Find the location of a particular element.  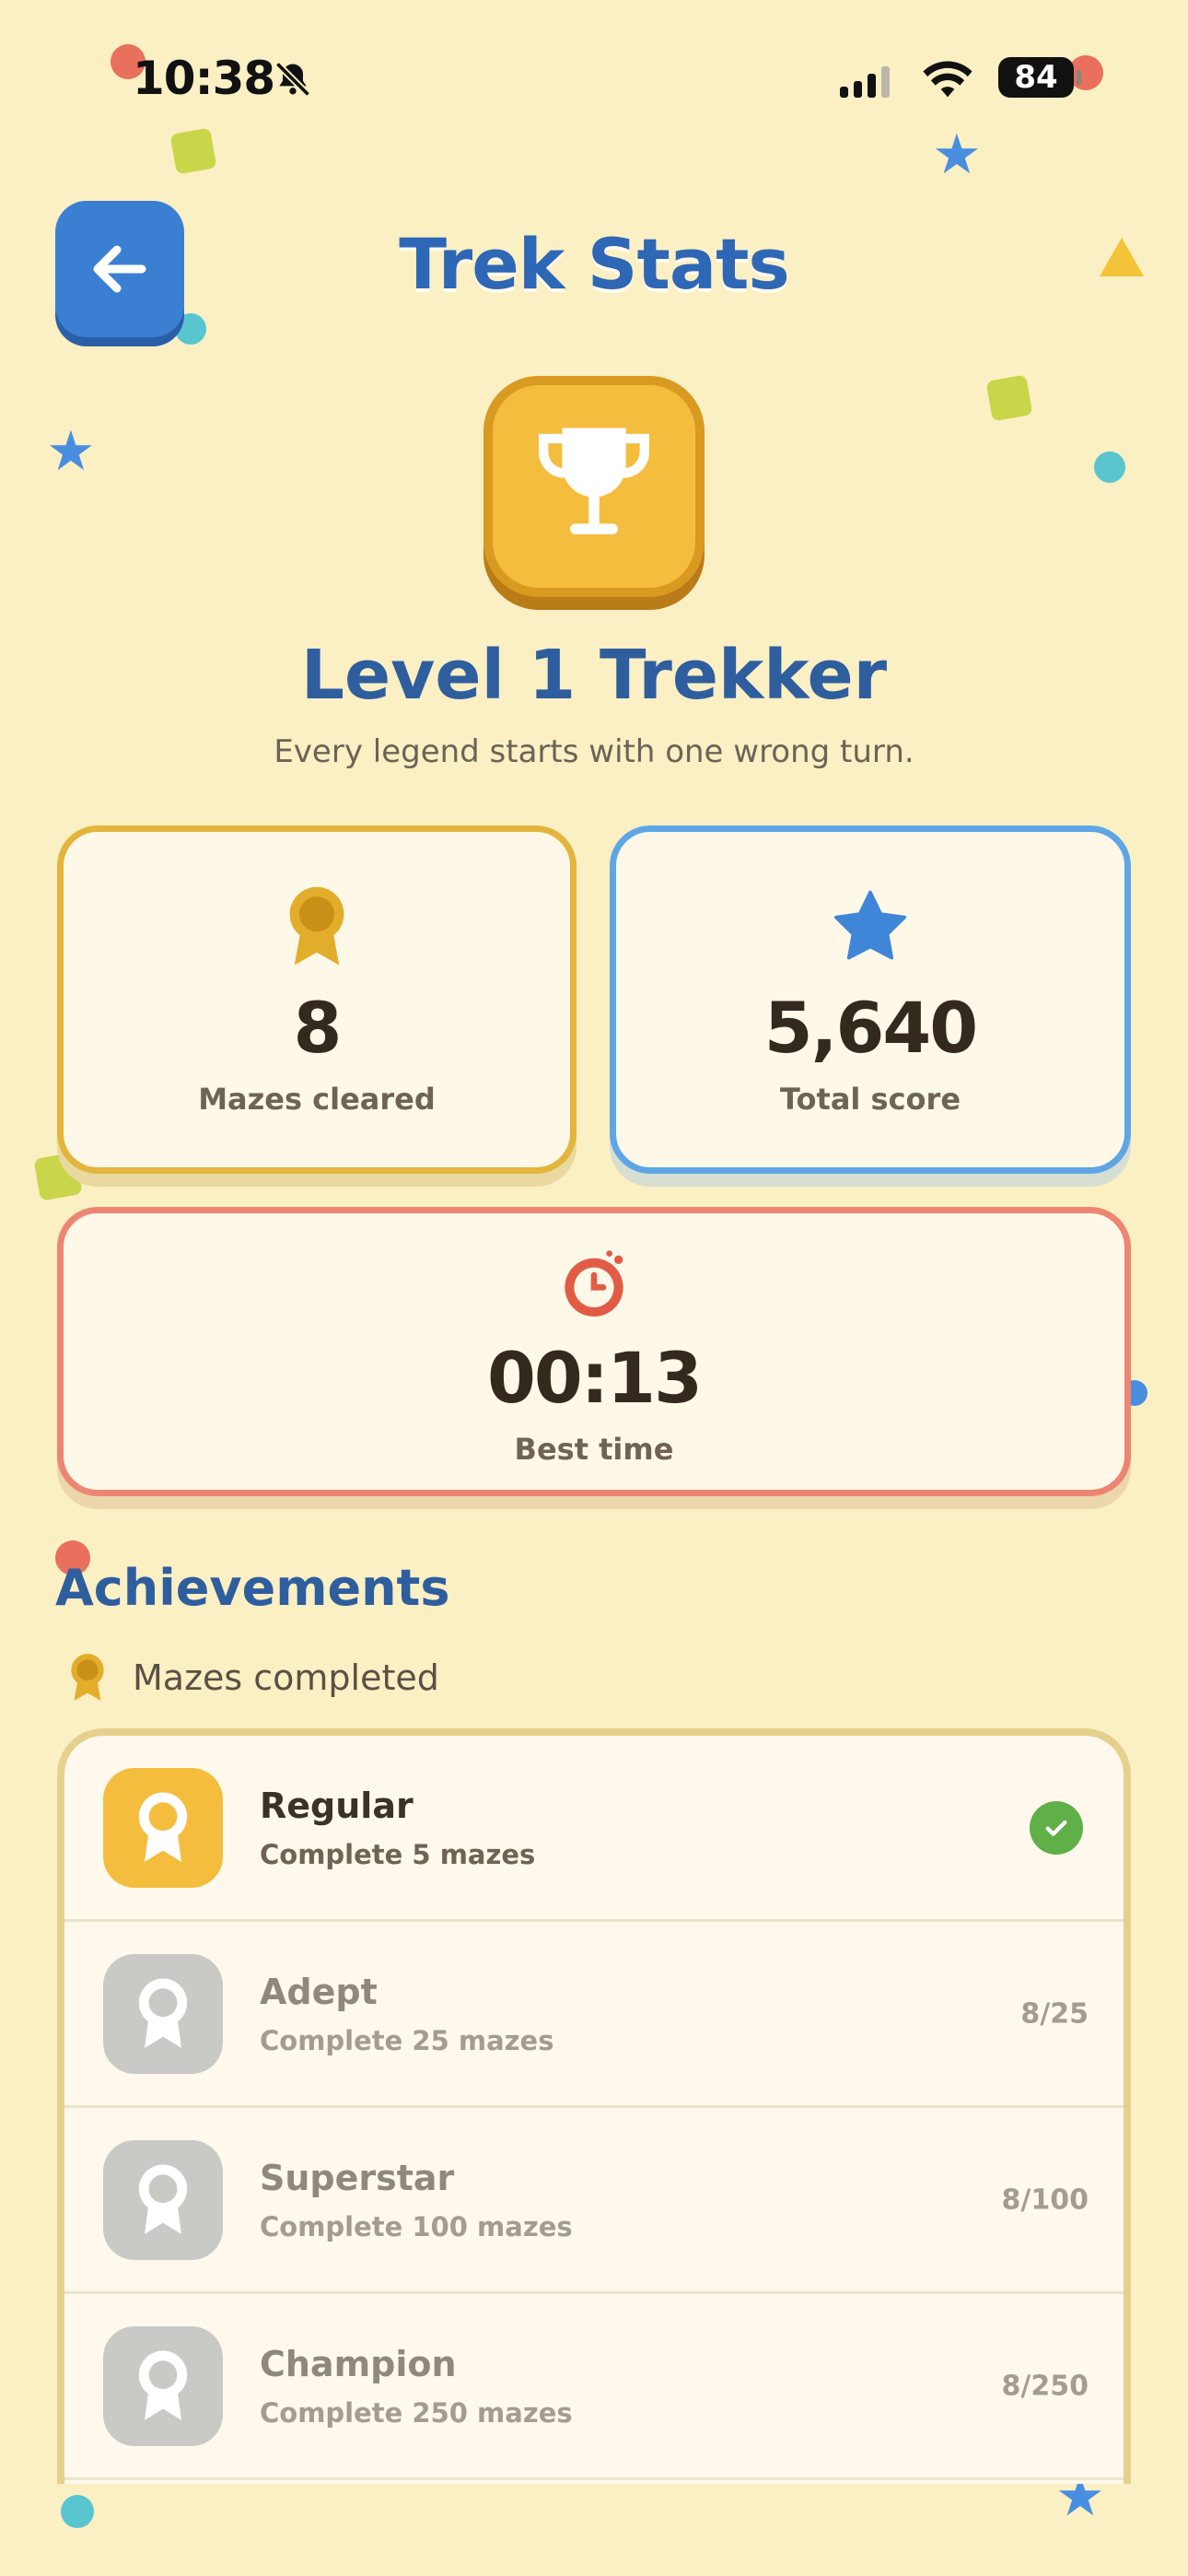

achievement-name: Champion is located at coordinates (358, 2363).